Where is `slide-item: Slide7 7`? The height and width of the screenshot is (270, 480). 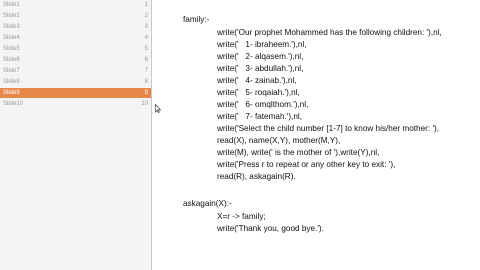
slide-item: Slide7 7 is located at coordinates (75, 71).